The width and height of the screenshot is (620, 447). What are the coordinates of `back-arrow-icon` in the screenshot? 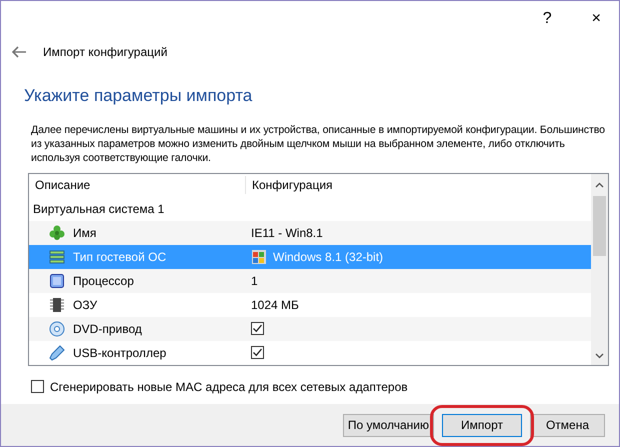 It's located at (19, 52).